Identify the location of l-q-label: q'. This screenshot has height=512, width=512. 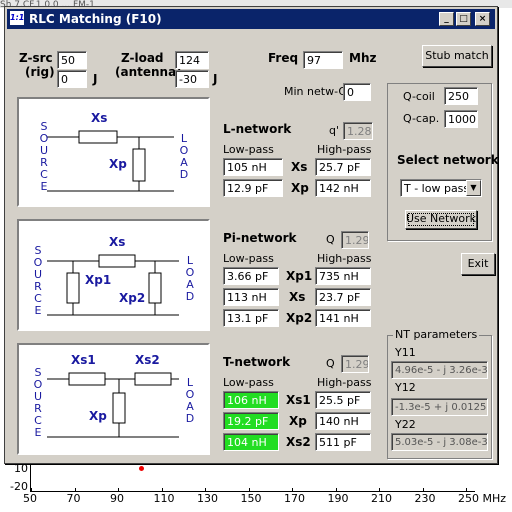
(334, 130).